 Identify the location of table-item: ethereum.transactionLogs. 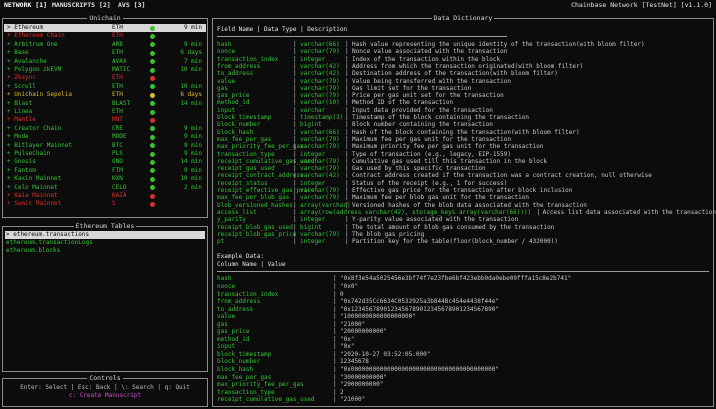
(105, 243).